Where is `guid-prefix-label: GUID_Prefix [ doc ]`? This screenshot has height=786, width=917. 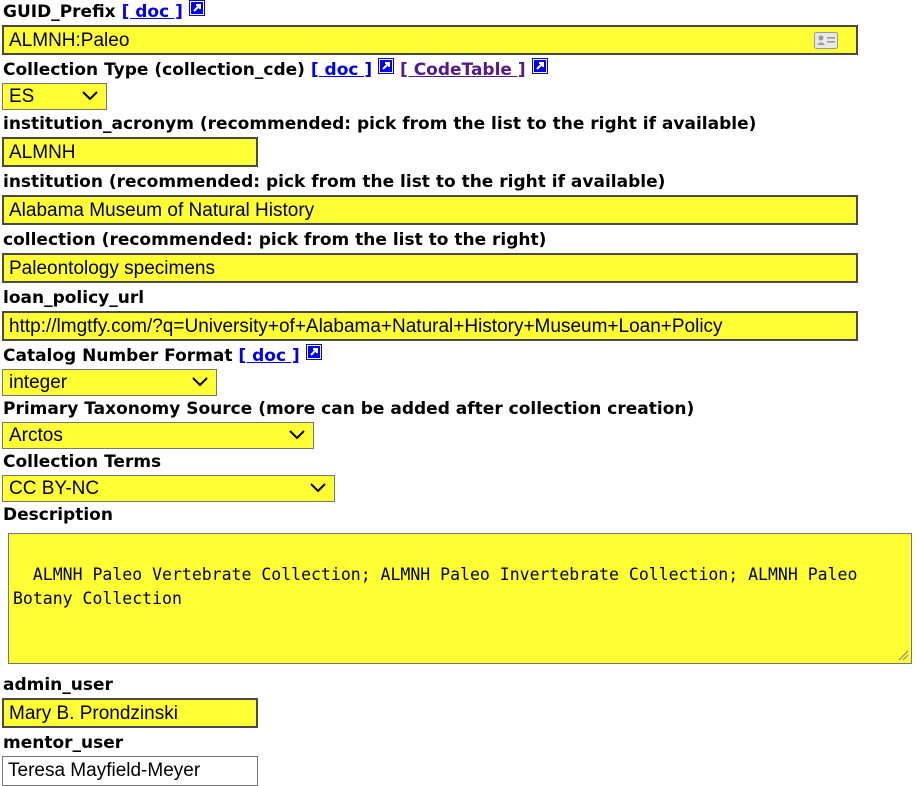
guid-prefix-label: GUID_Prefix [ doc ] is located at coordinates (104, 11).